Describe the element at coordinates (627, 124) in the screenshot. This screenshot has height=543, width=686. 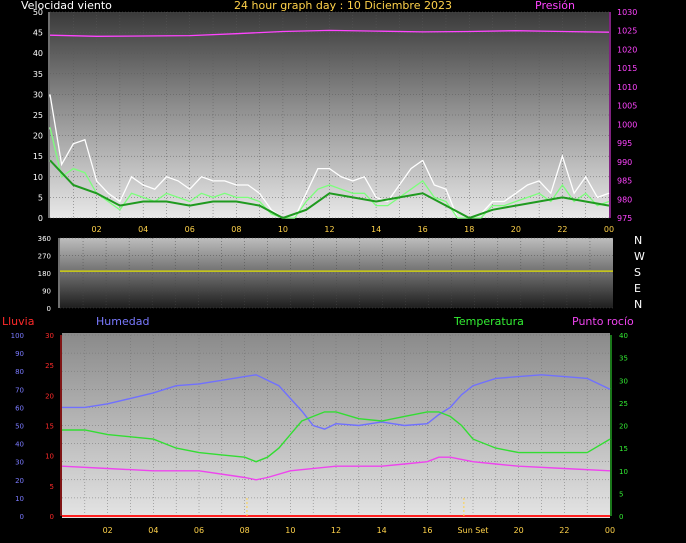
I see `pressure-y-tick-label: 1000` at that location.